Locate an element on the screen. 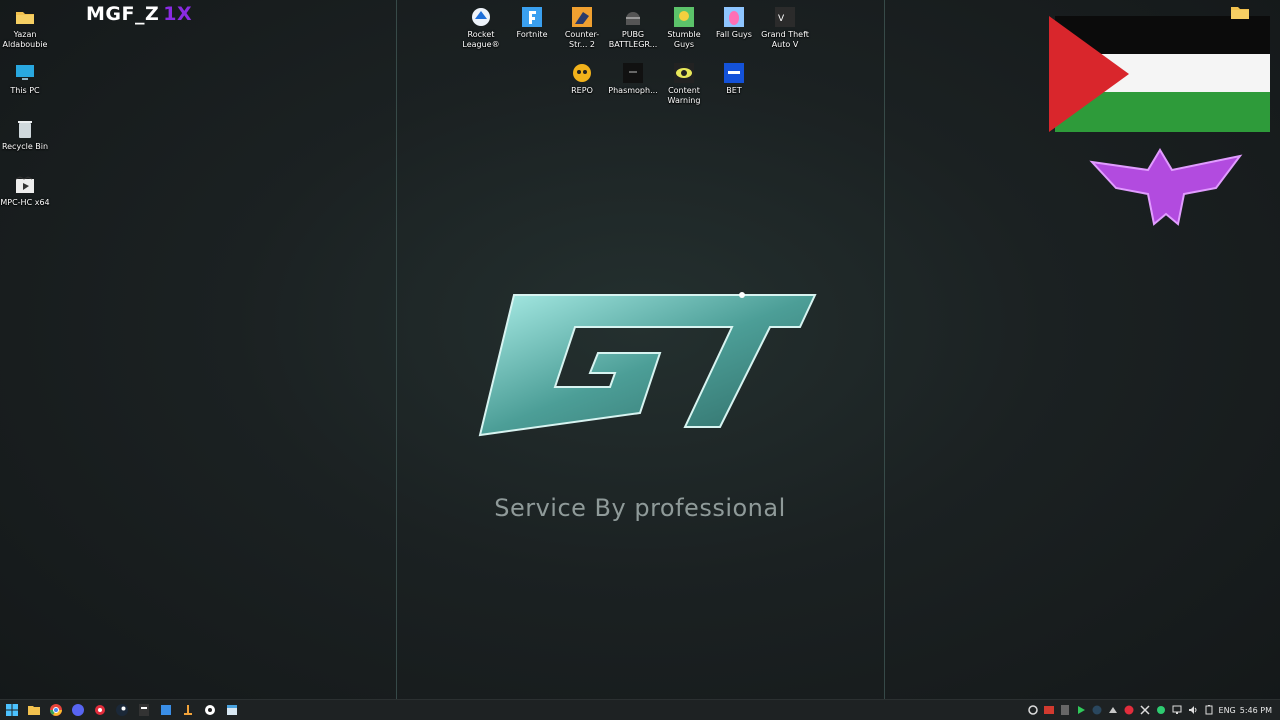 The width and height of the screenshot is (1280, 720). desktop-icon-recycle-bin: Recycle Bin is located at coordinates (25, 135).